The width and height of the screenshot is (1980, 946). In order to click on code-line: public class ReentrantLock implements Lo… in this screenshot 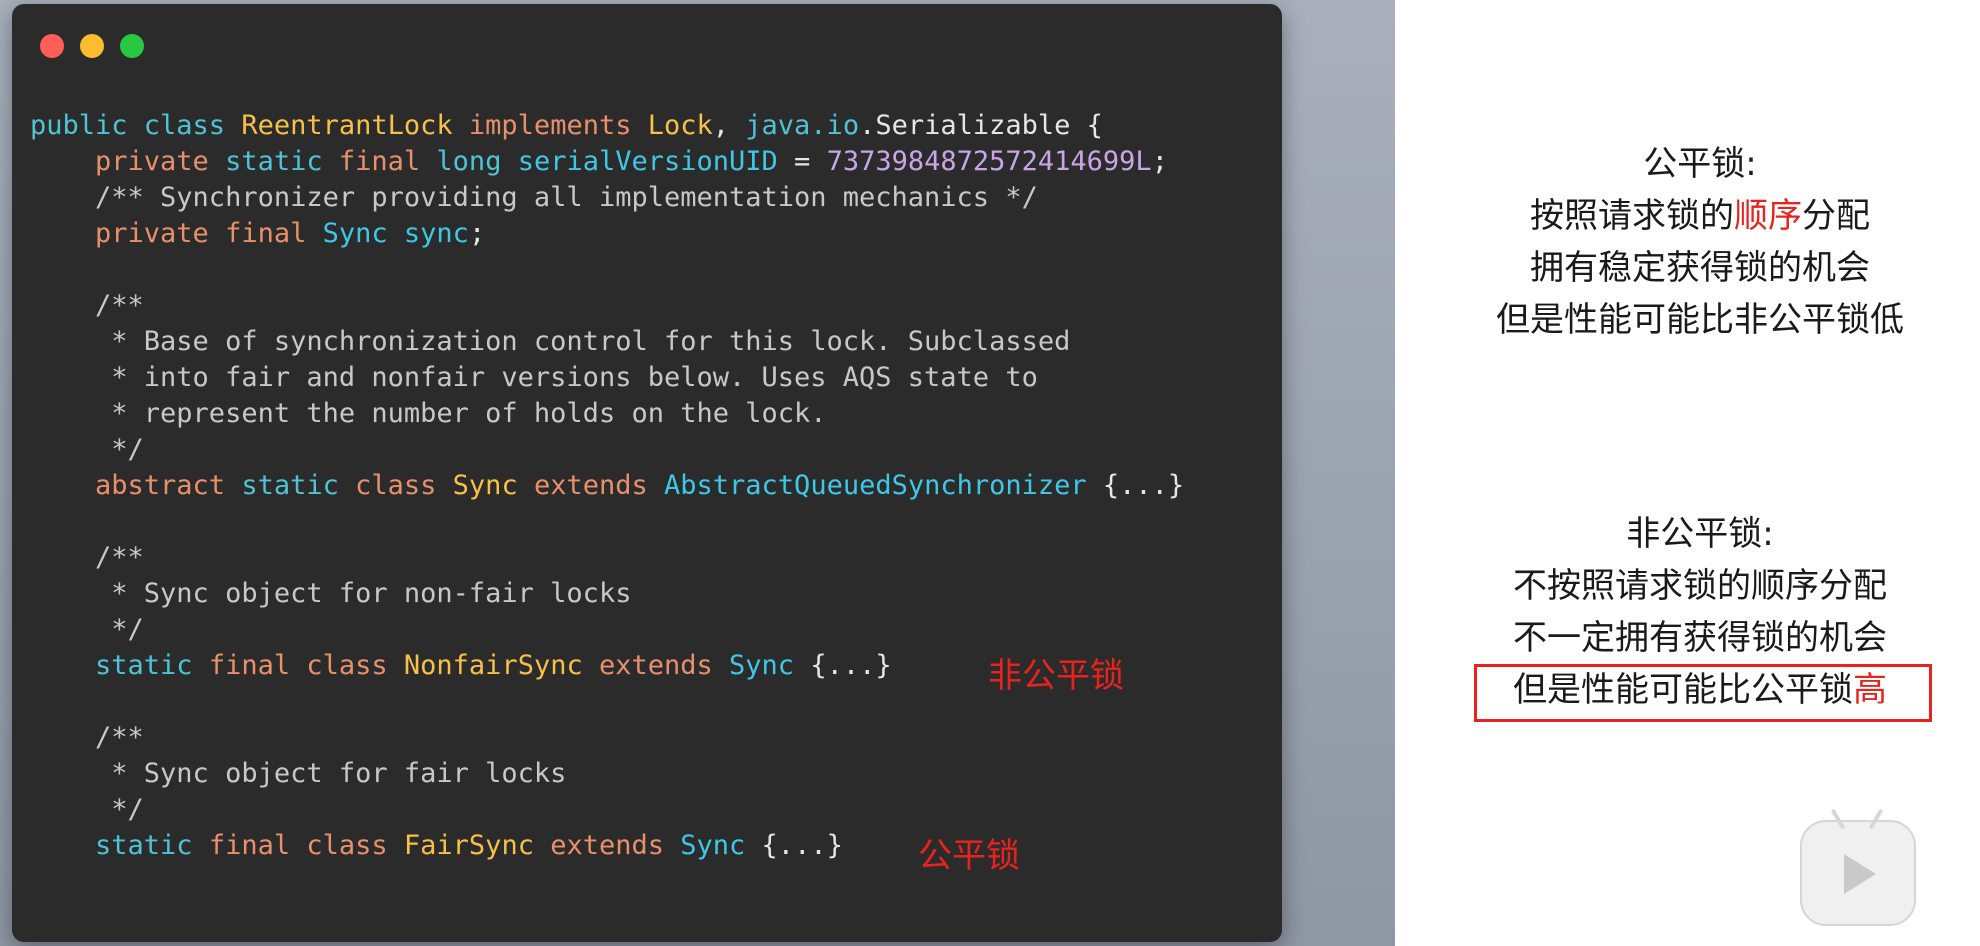, I will do `click(607, 126)`.